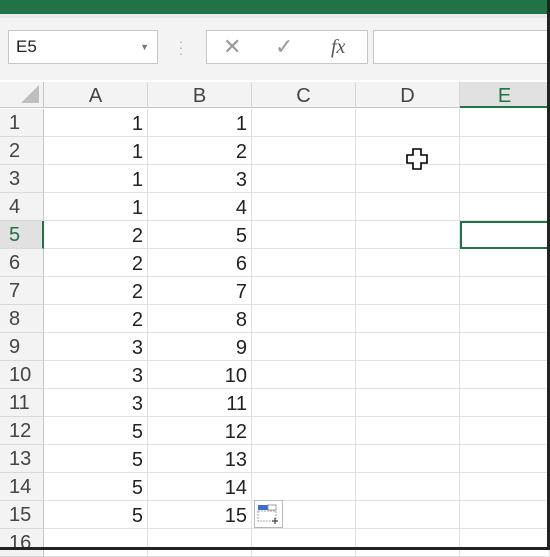  I want to click on column-header-a: A, so click(96, 95).